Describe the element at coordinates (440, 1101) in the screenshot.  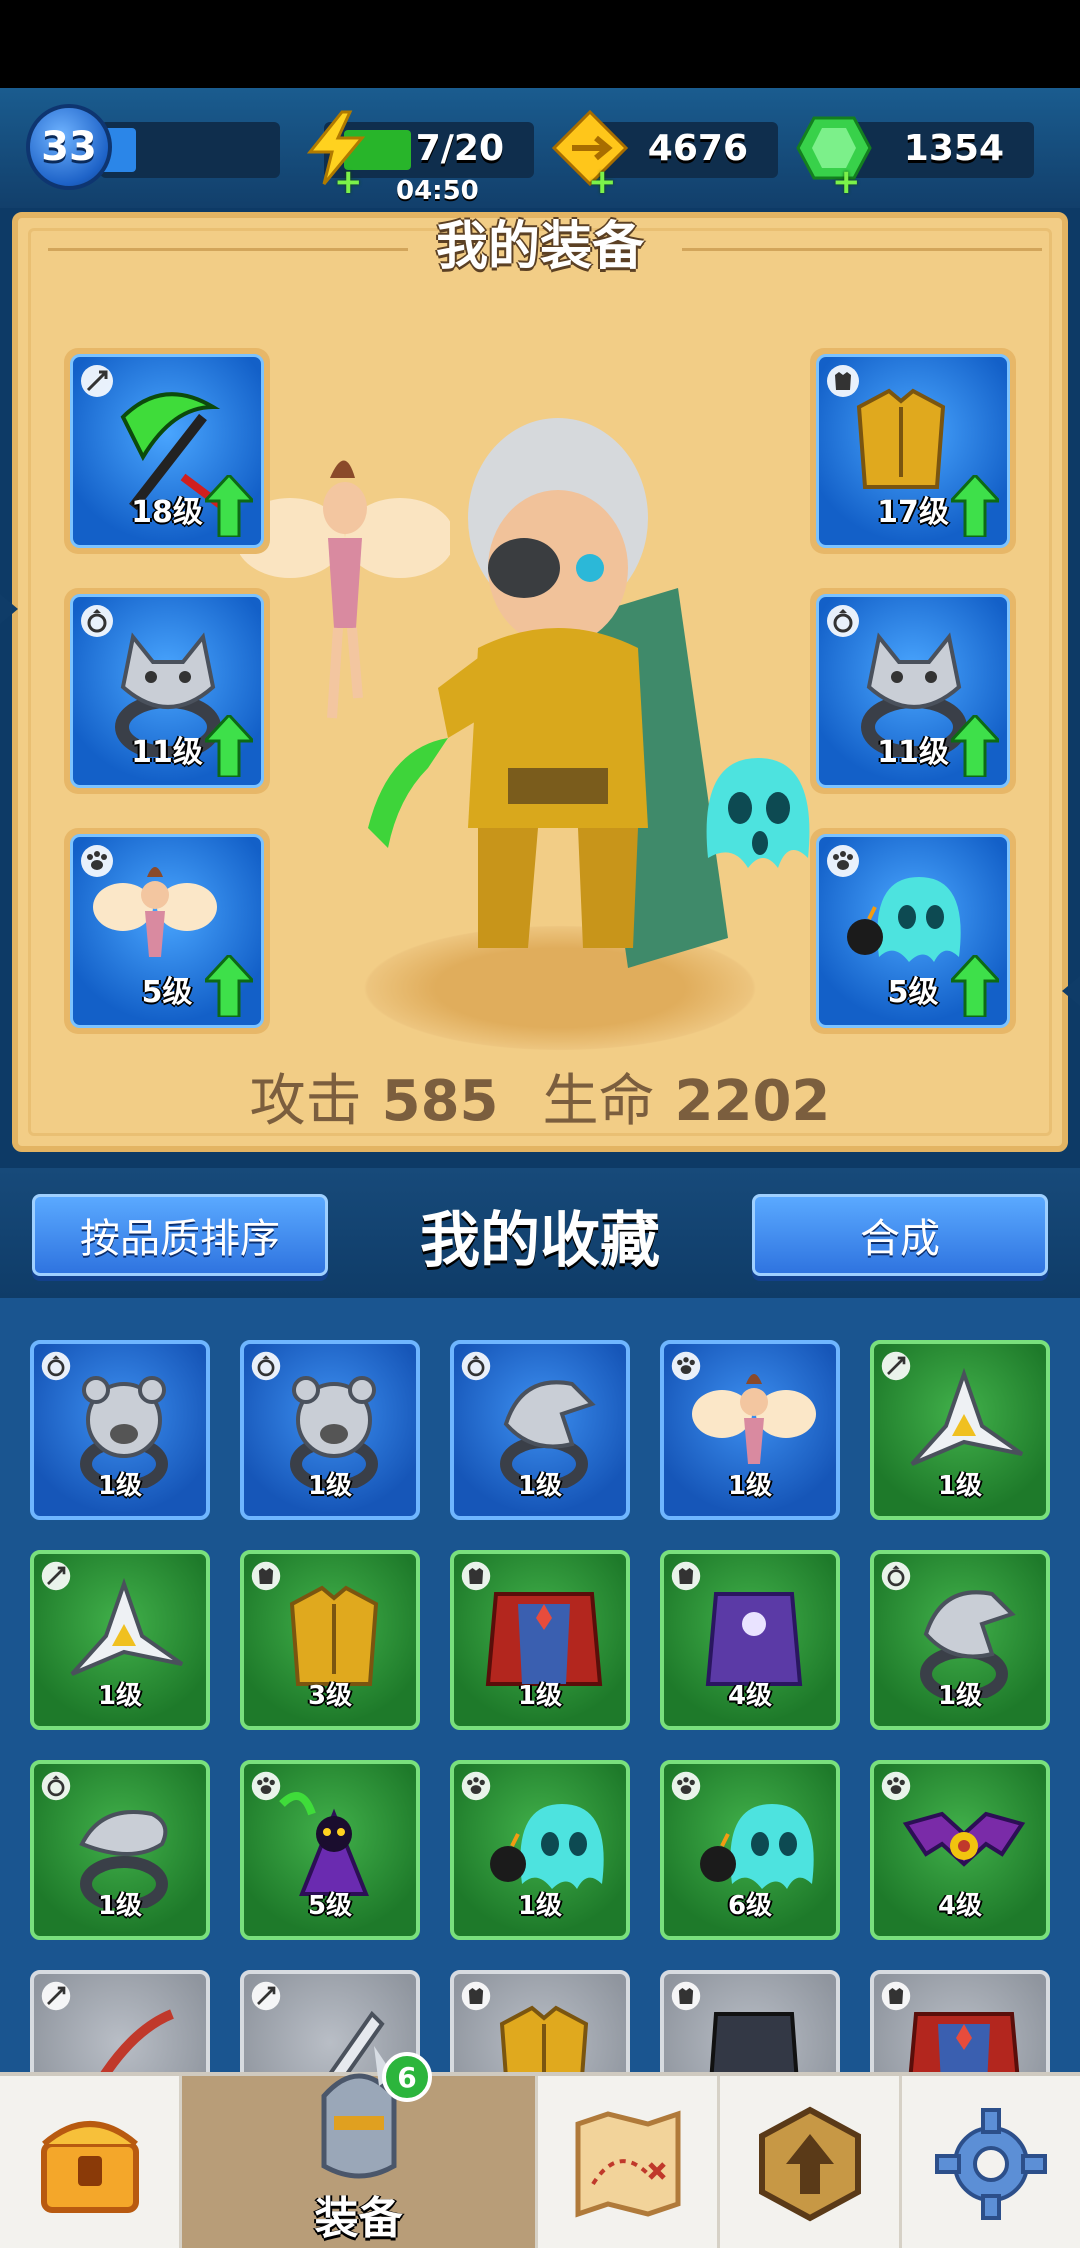
I see `attack-value: 585` at that location.